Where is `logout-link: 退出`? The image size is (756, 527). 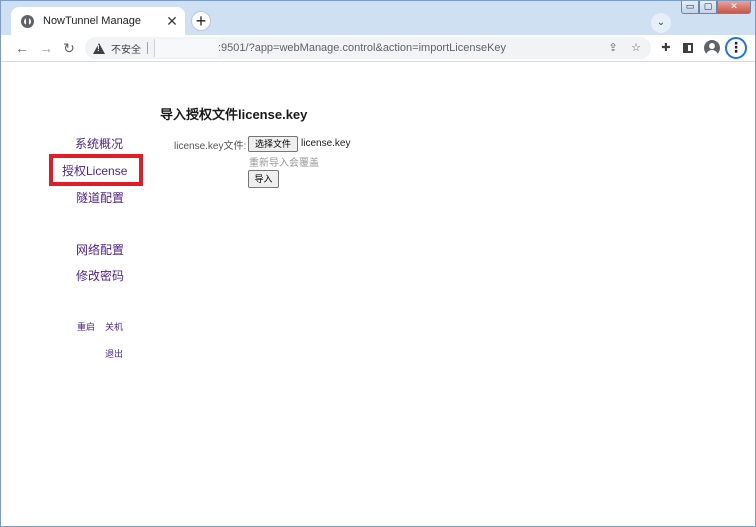
logout-link: 退出 is located at coordinates (114, 353).